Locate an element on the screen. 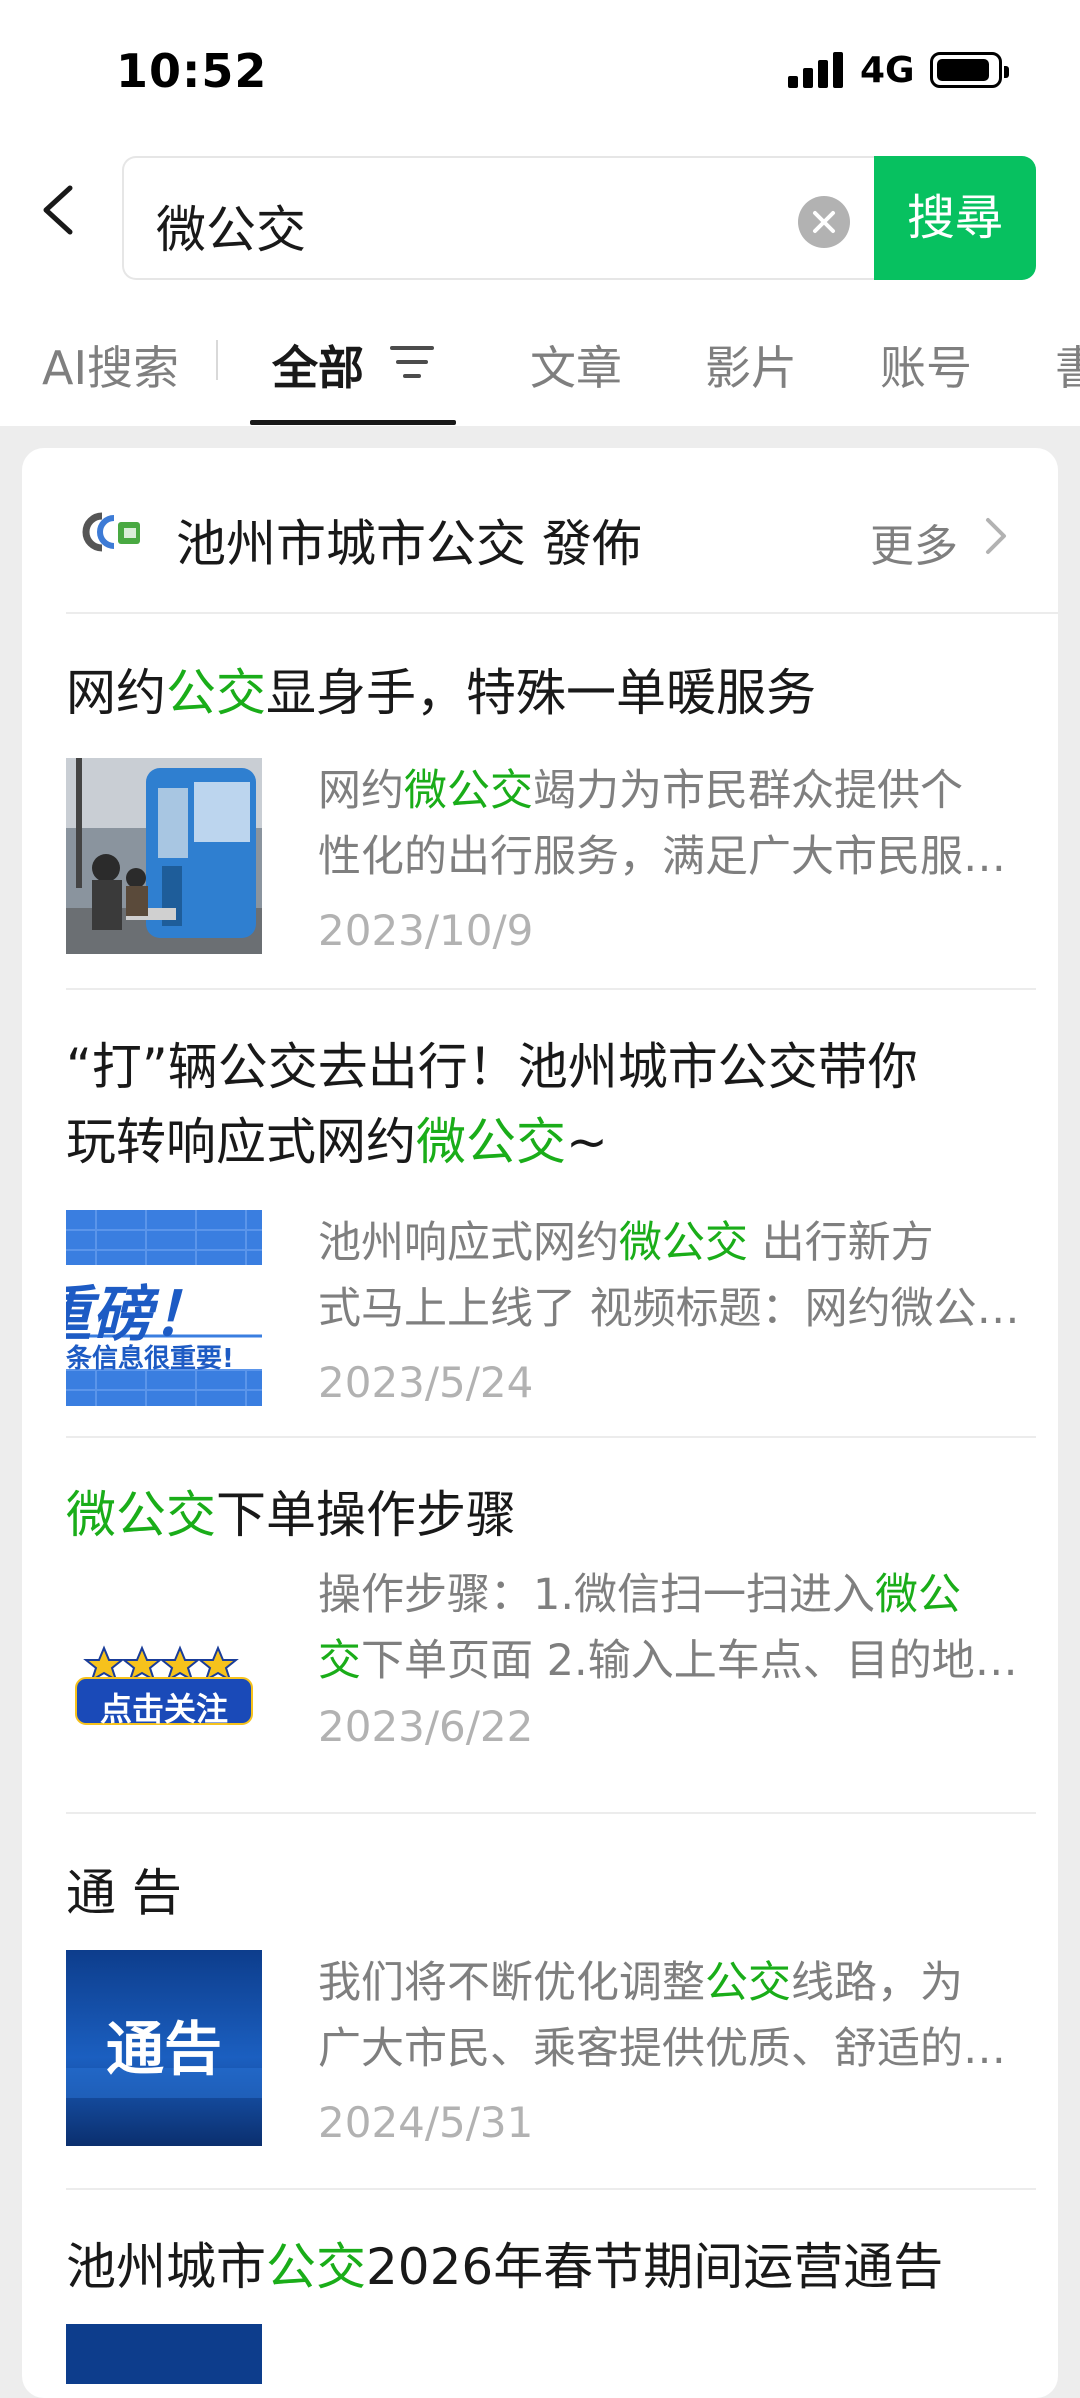 This screenshot has width=1080, height=2398. badge-label: 点击关注 is located at coordinates (163, 1709).